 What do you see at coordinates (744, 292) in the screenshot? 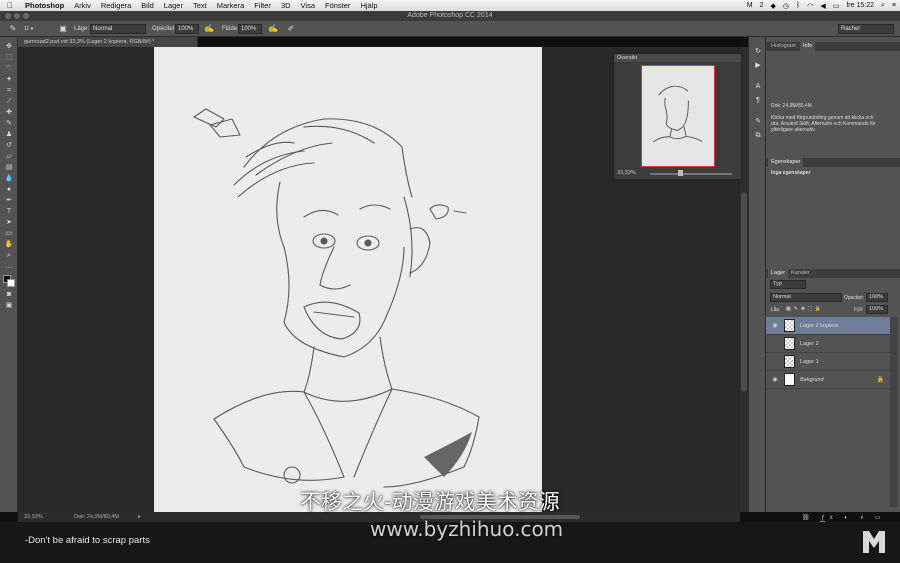
I see `vertical-scroll-thumb` at bounding box center [744, 292].